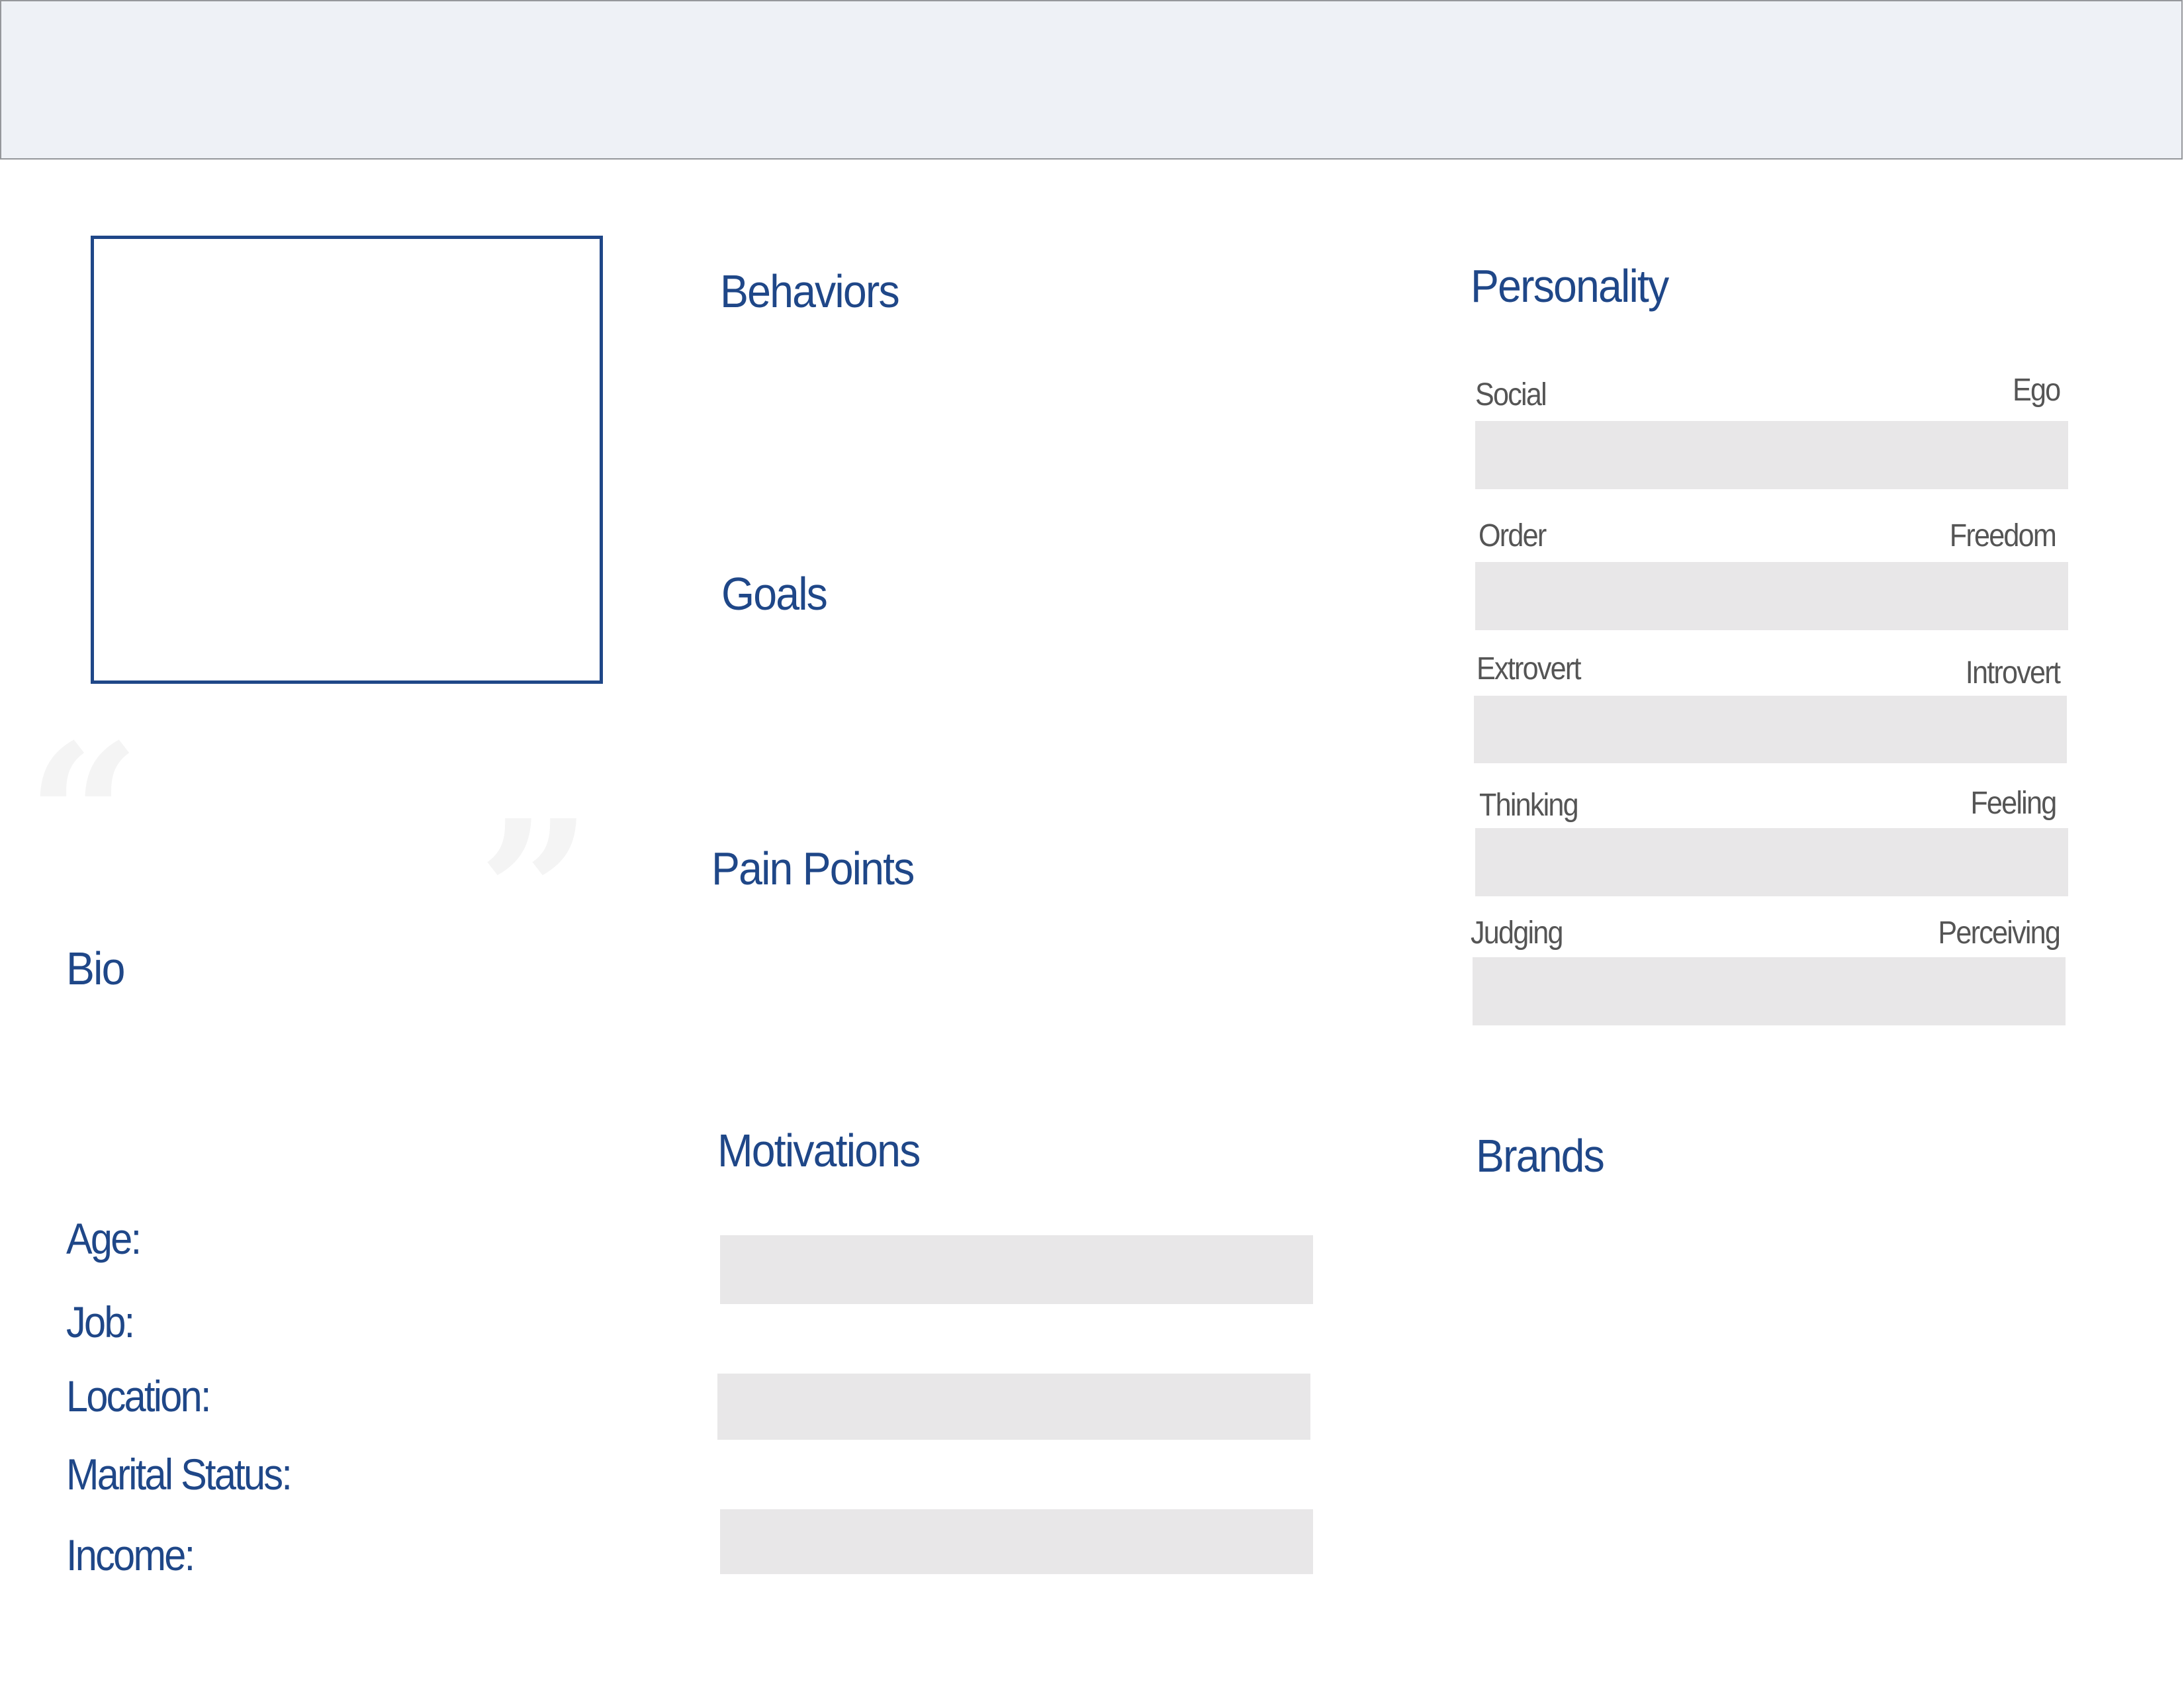 The height and width of the screenshot is (1688, 2184). What do you see at coordinates (1999, 933) in the screenshot?
I see `trait-right-label: Perceiving` at bounding box center [1999, 933].